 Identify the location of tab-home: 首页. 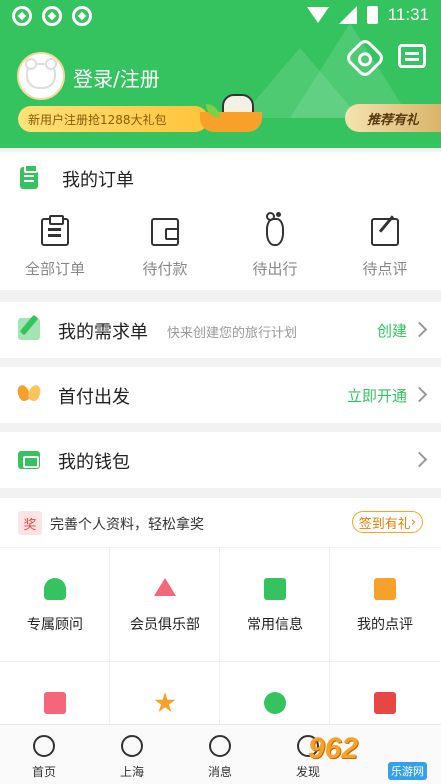
(44, 754).